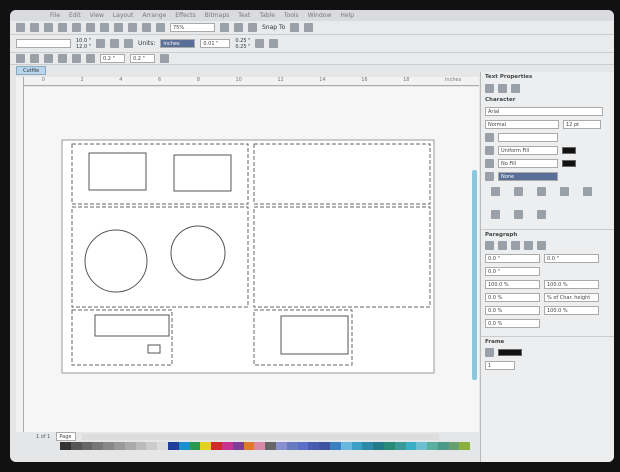  What do you see at coordinates (112, 58) in the screenshot?
I see `offset-x: 0.2 "` at bounding box center [112, 58].